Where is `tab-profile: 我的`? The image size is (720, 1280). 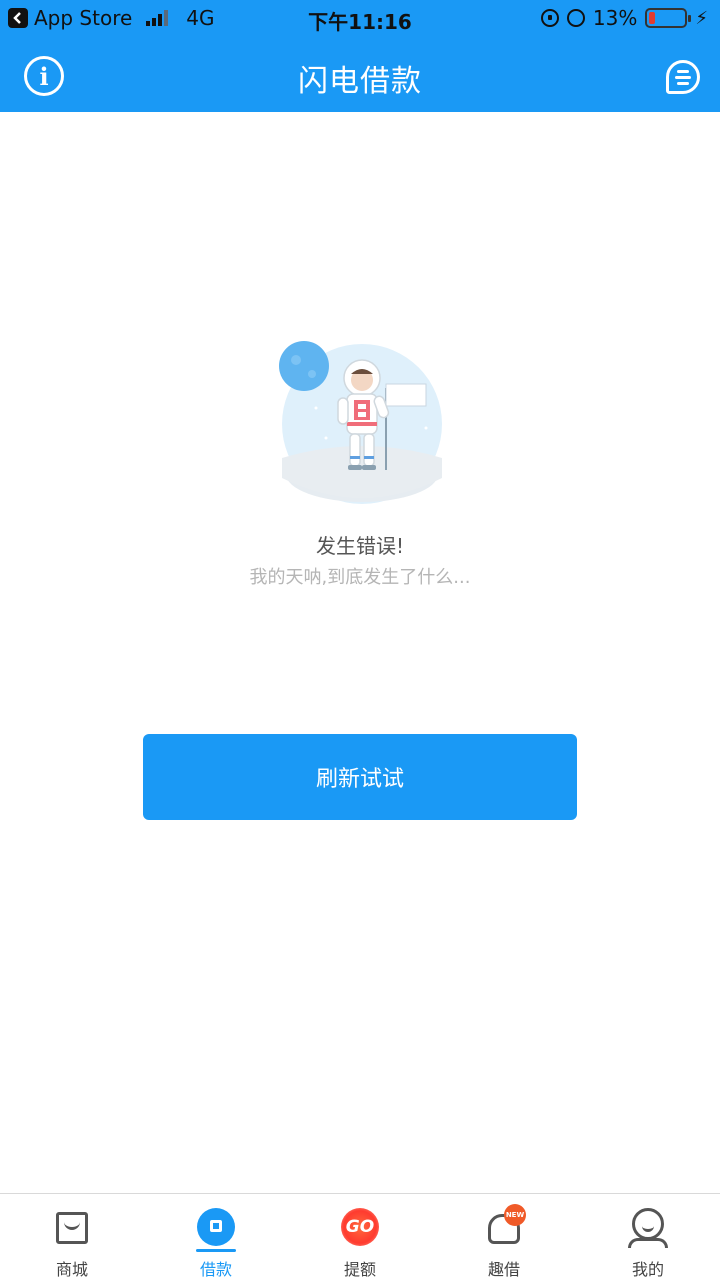
tab-profile: 我的 is located at coordinates (648, 1237).